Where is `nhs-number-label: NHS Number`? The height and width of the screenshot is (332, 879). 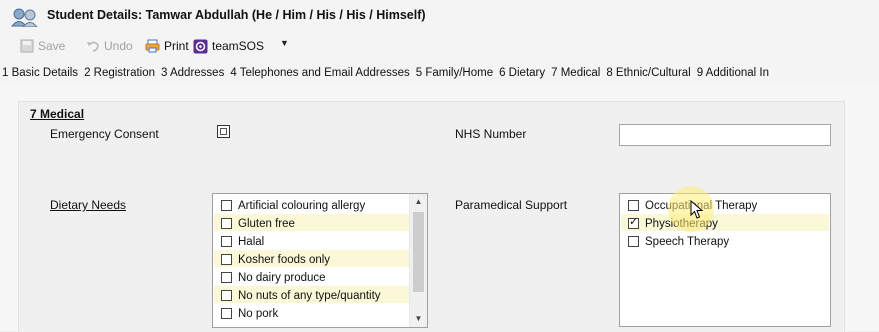 nhs-number-label: NHS Number is located at coordinates (491, 134).